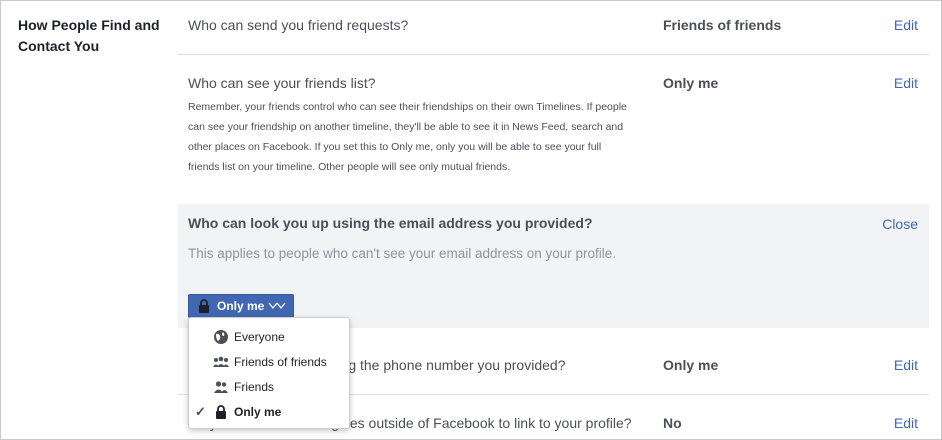 This screenshot has width=942, height=440. I want to click on menu-item-only-me: ✓ Only me, so click(269, 411).